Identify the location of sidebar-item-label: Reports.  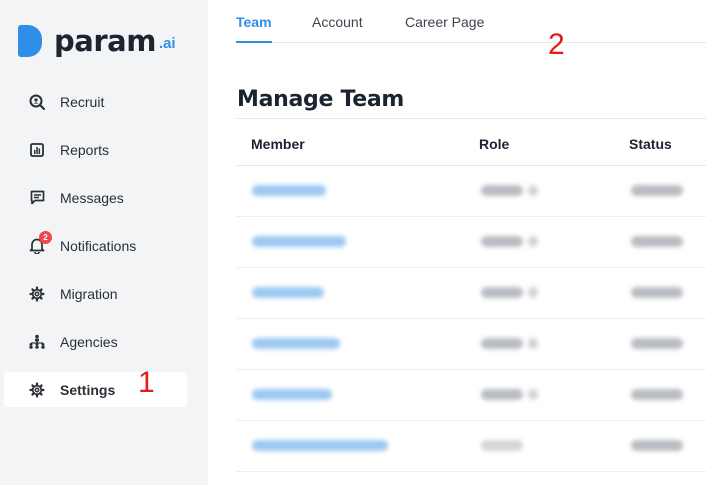
(85, 149).